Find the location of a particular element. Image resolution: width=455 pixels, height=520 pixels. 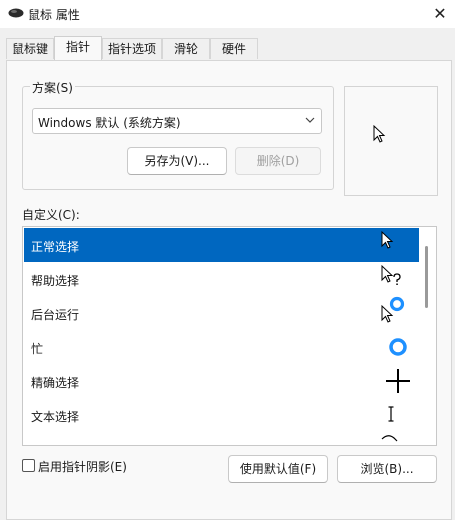

close-button: ✕ is located at coordinates (440, 13).